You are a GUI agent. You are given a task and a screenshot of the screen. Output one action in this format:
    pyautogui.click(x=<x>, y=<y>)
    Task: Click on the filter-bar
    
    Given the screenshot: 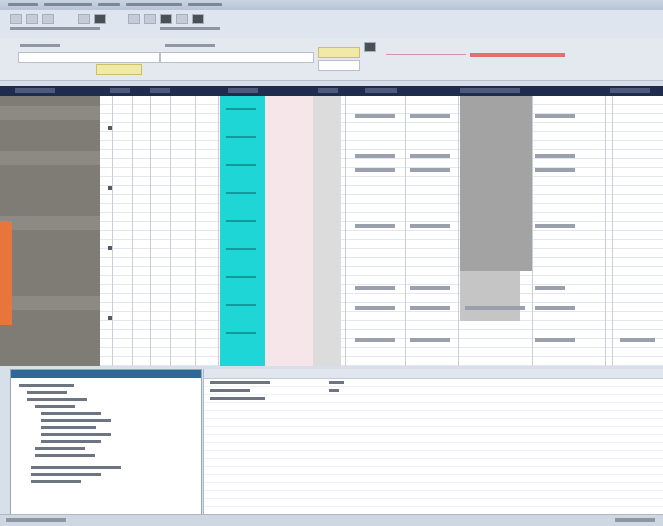 What is the action you would take?
    pyautogui.click(x=331, y=59)
    